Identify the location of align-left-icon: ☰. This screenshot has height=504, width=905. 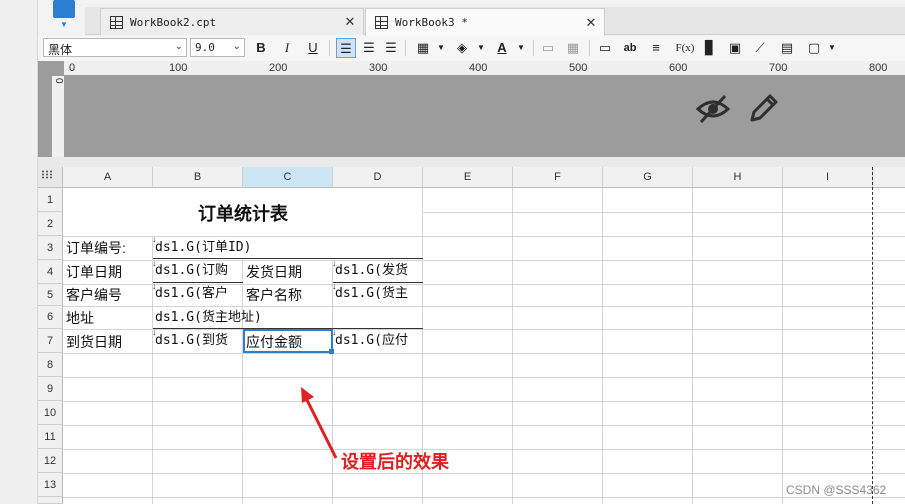
(346, 48).